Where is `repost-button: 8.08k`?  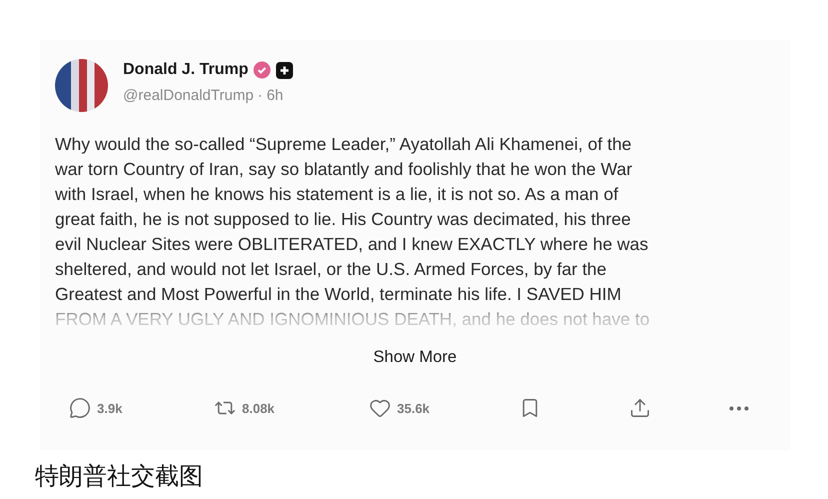 repost-button: 8.08k is located at coordinates (291, 408).